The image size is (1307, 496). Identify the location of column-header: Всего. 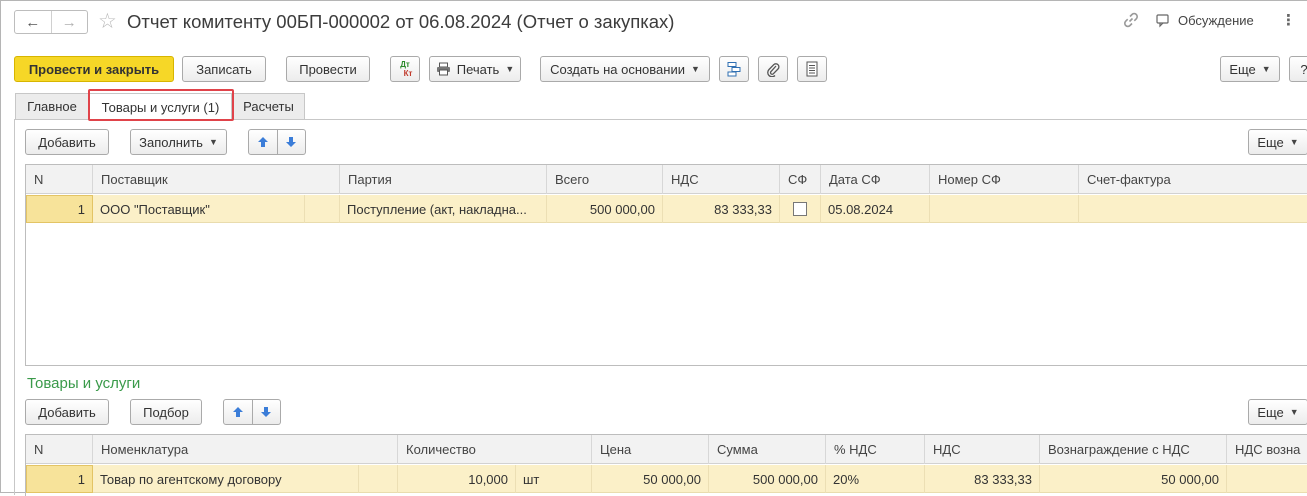
(605, 179).